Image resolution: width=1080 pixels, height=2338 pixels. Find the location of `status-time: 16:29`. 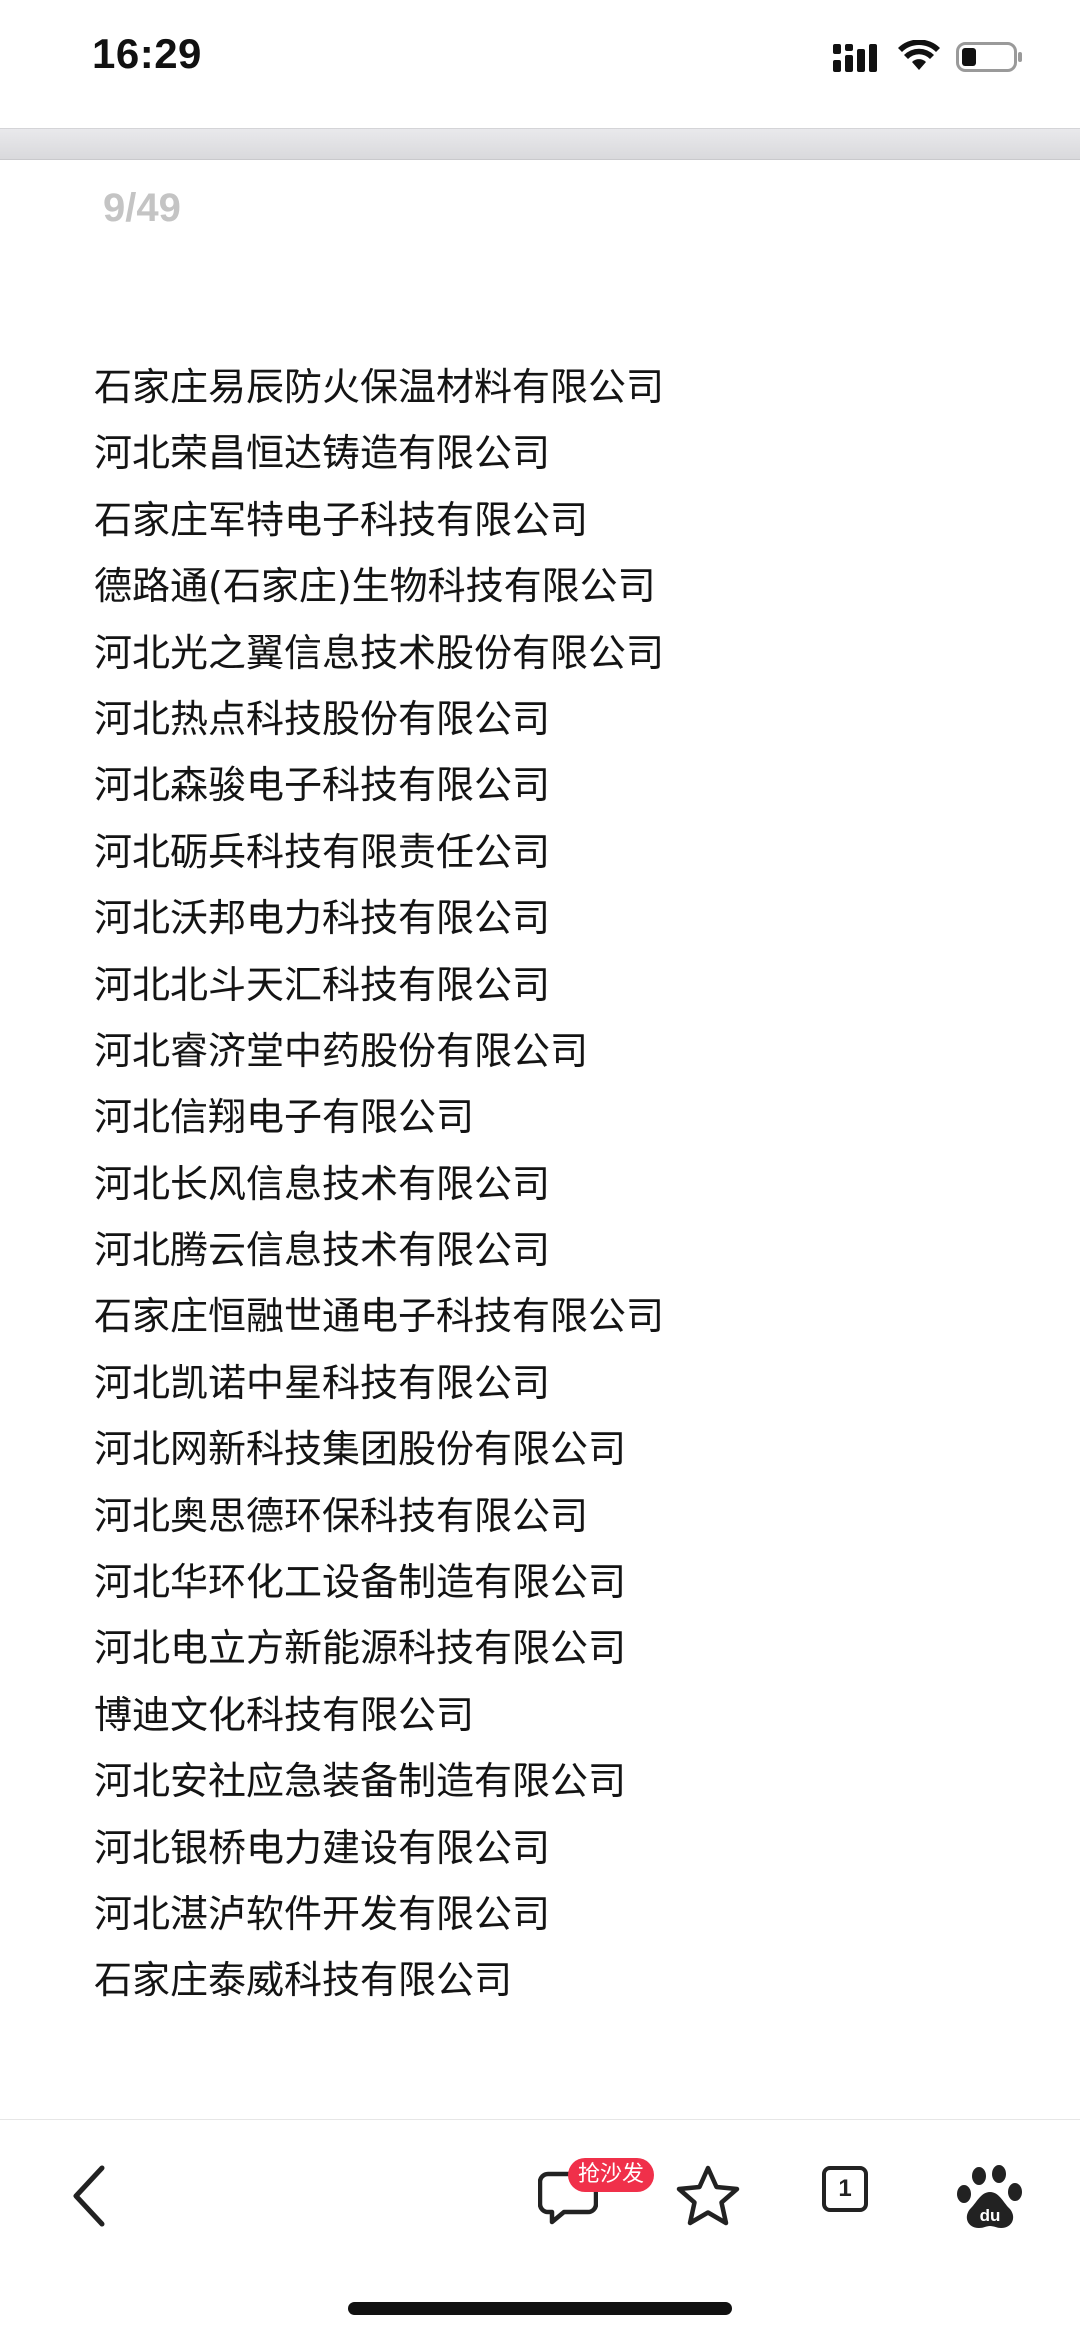

status-time: 16:29 is located at coordinates (147, 53).